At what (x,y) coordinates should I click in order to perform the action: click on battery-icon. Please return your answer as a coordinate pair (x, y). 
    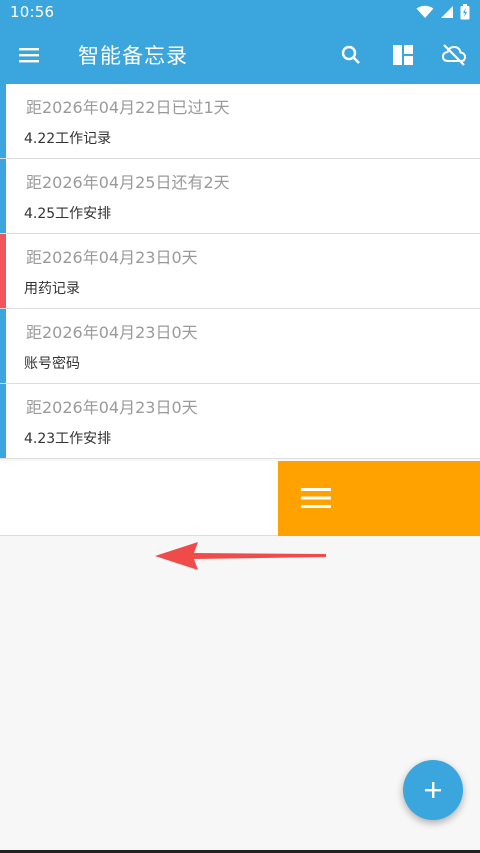
    Looking at the image, I should click on (465, 12).